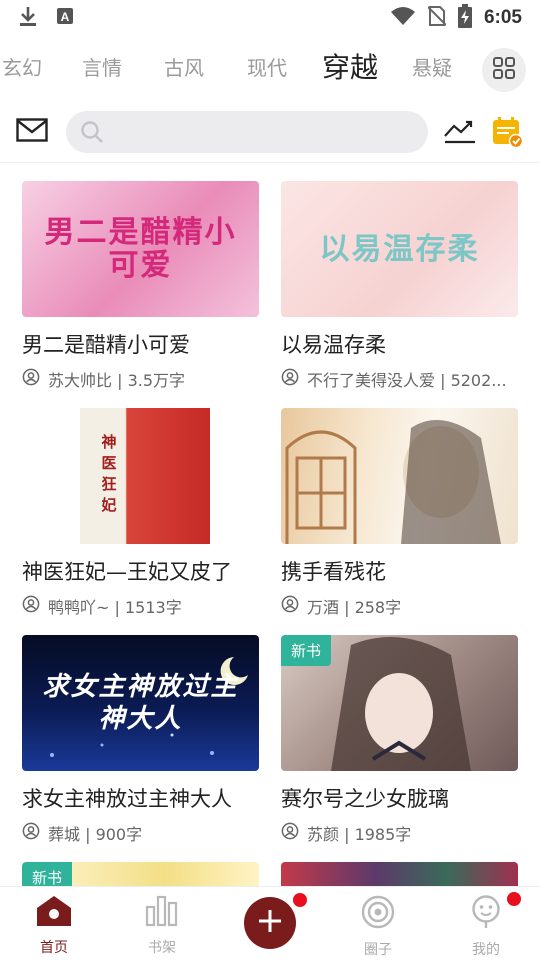 This screenshot has height=960, width=540. What do you see at coordinates (270, 18) in the screenshot?
I see `status-bar: A 6:05` at bounding box center [270, 18].